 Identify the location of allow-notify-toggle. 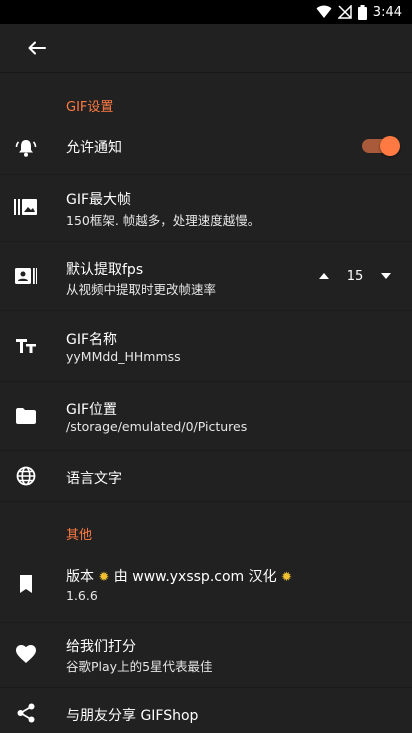
(381, 146).